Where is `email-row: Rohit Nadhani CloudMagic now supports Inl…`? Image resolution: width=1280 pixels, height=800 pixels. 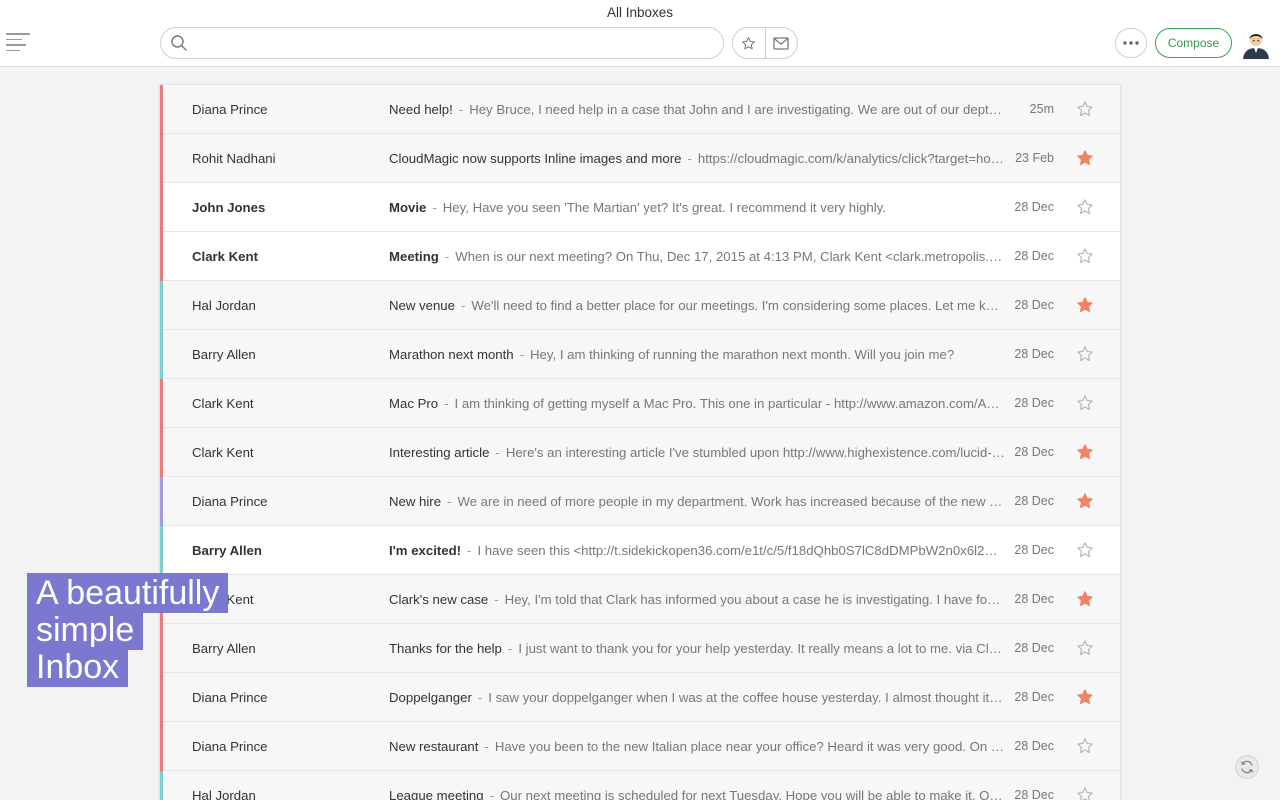
email-row: Rohit Nadhani CloudMagic now supports Inl… is located at coordinates (640, 158).